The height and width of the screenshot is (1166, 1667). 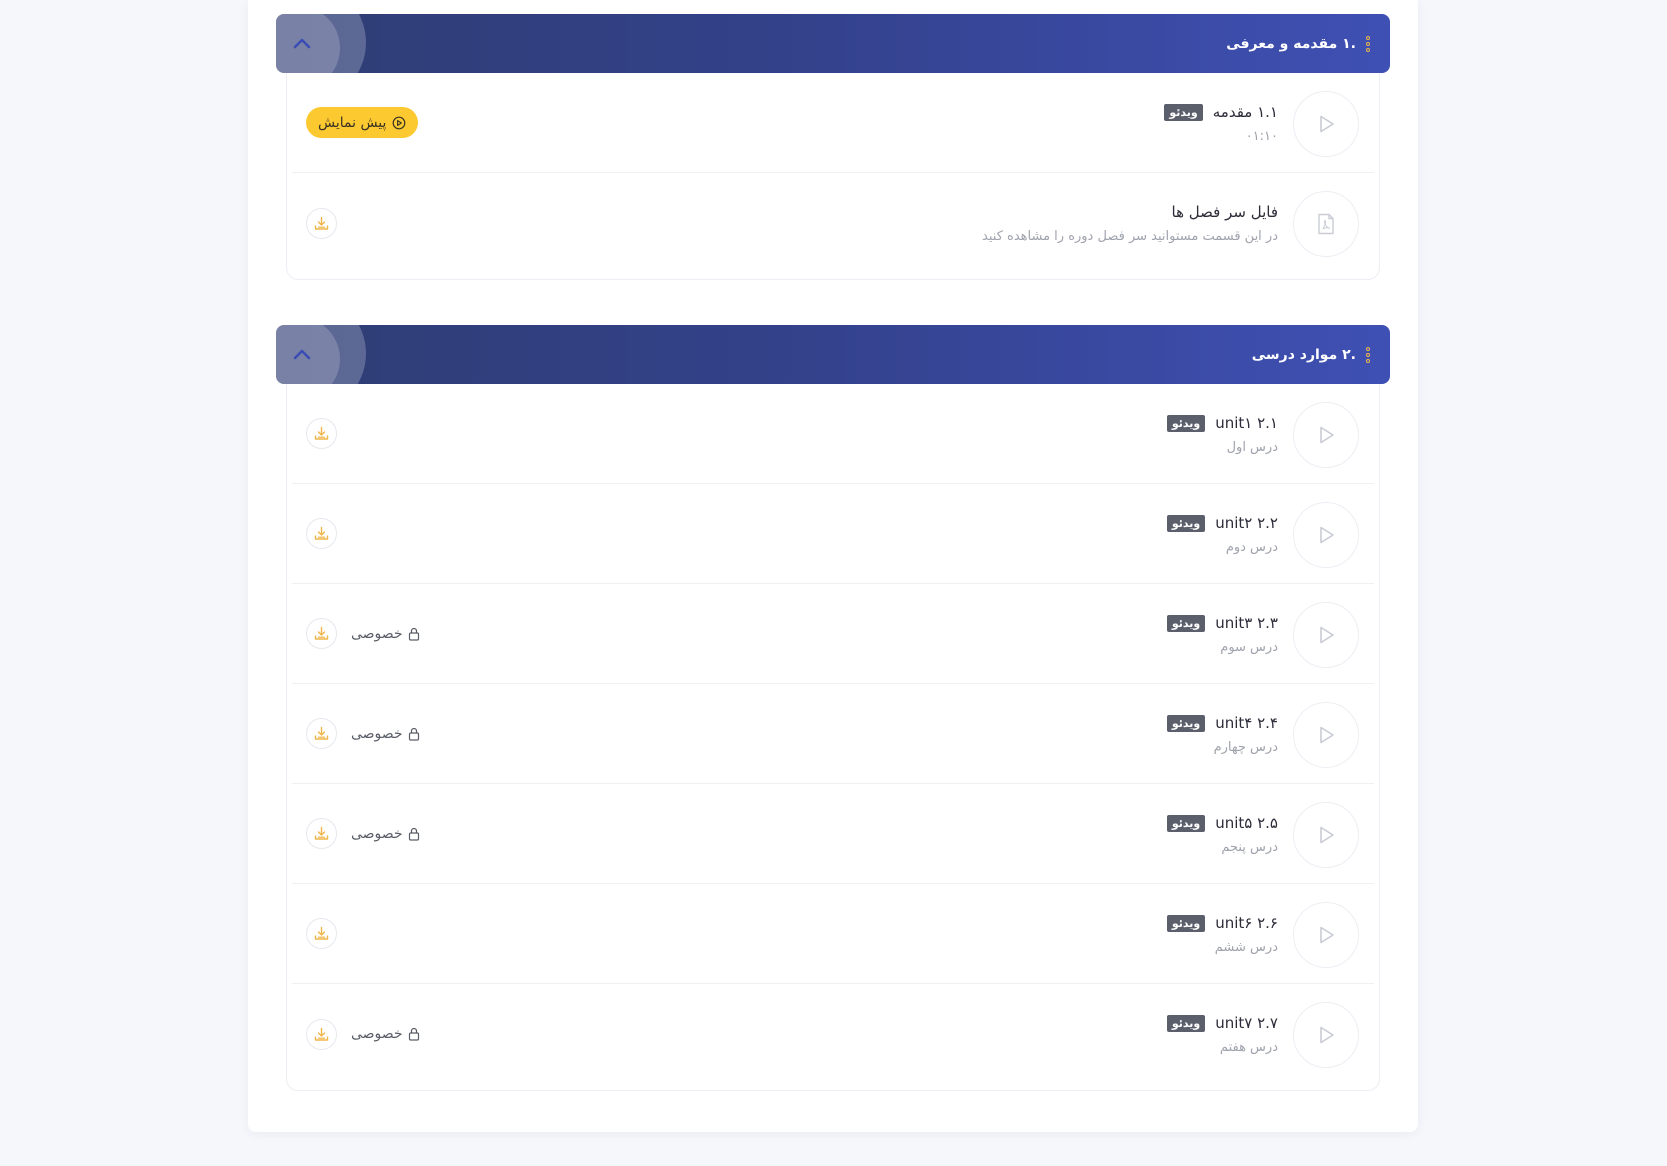 What do you see at coordinates (833, 834) in the screenshot?
I see `lesson-row: ۲.۵ unit۵ ویدئو درس پنجم خصوصی` at bounding box center [833, 834].